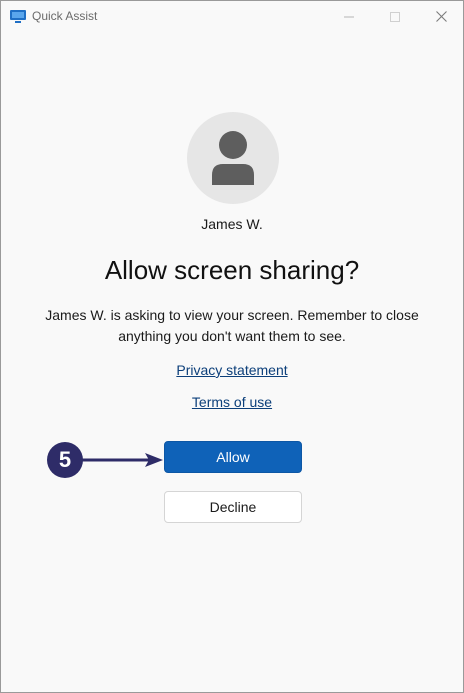 Image resolution: width=464 pixels, height=693 pixels. I want to click on terms-of-use-link: Terms of use, so click(232, 402).